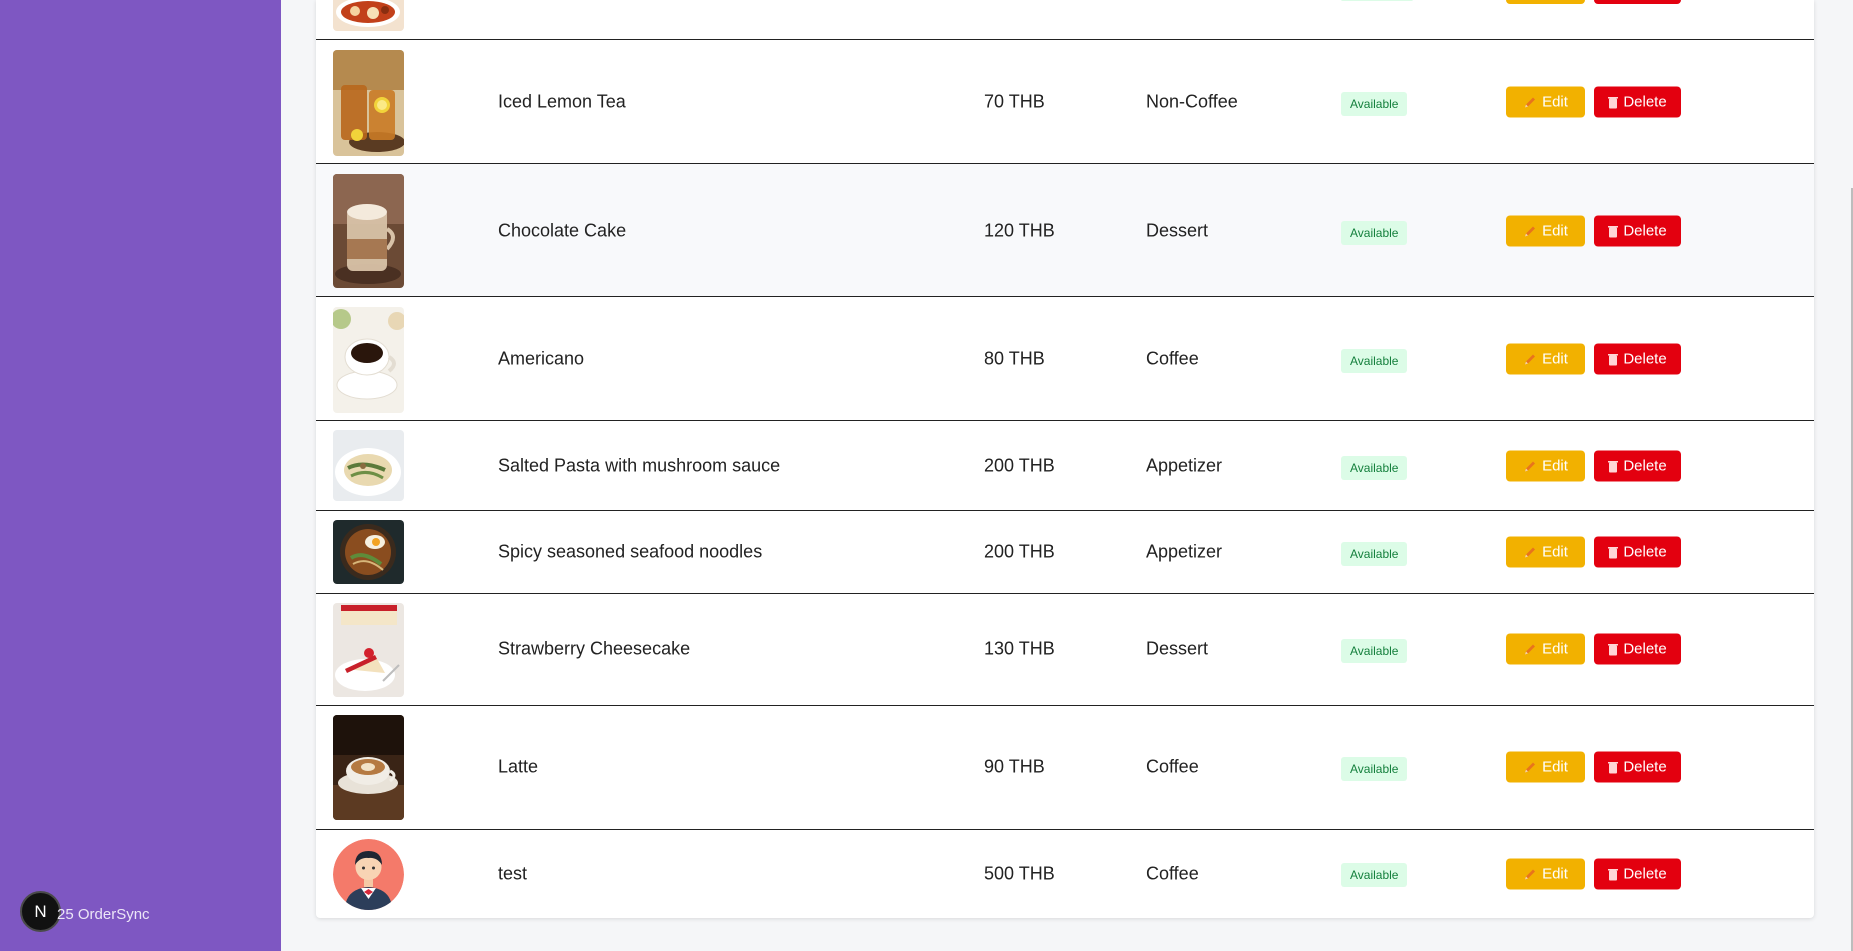 This screenshot has height=951, width=1853. What do you see at coordinates (1545, 2) in the screenshot?
I see `edit-button` at bounding box center [1545, 2].